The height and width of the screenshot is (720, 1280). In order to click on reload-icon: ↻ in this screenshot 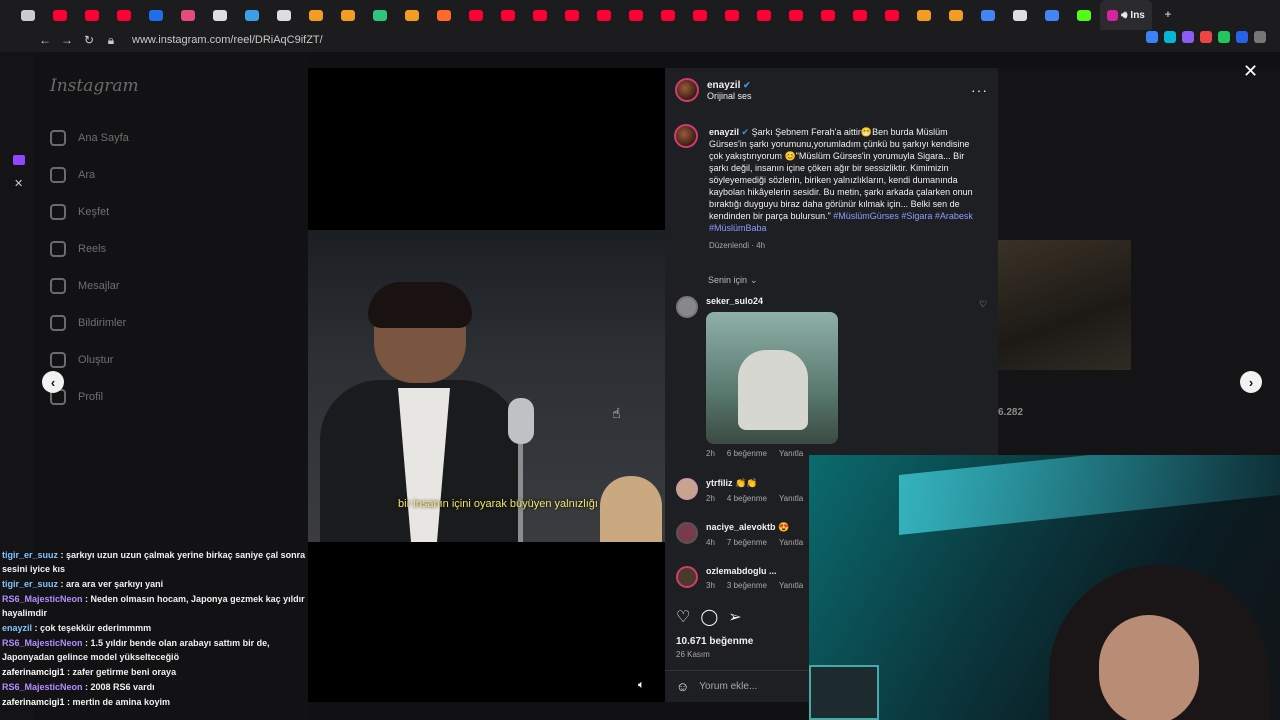, I will do `click(89, 40)`.